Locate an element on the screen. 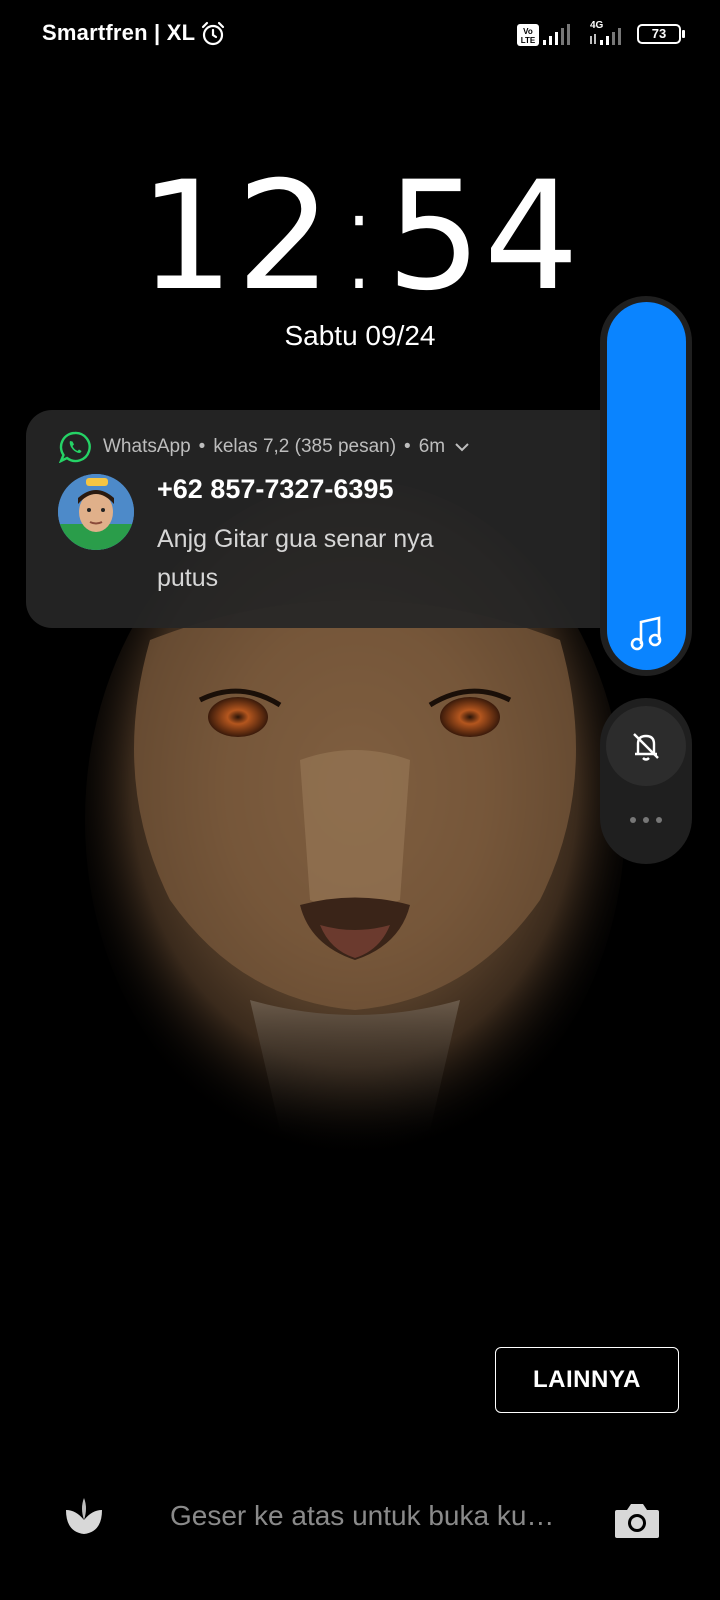  camera-icon is located at coordinates (637, 1520).